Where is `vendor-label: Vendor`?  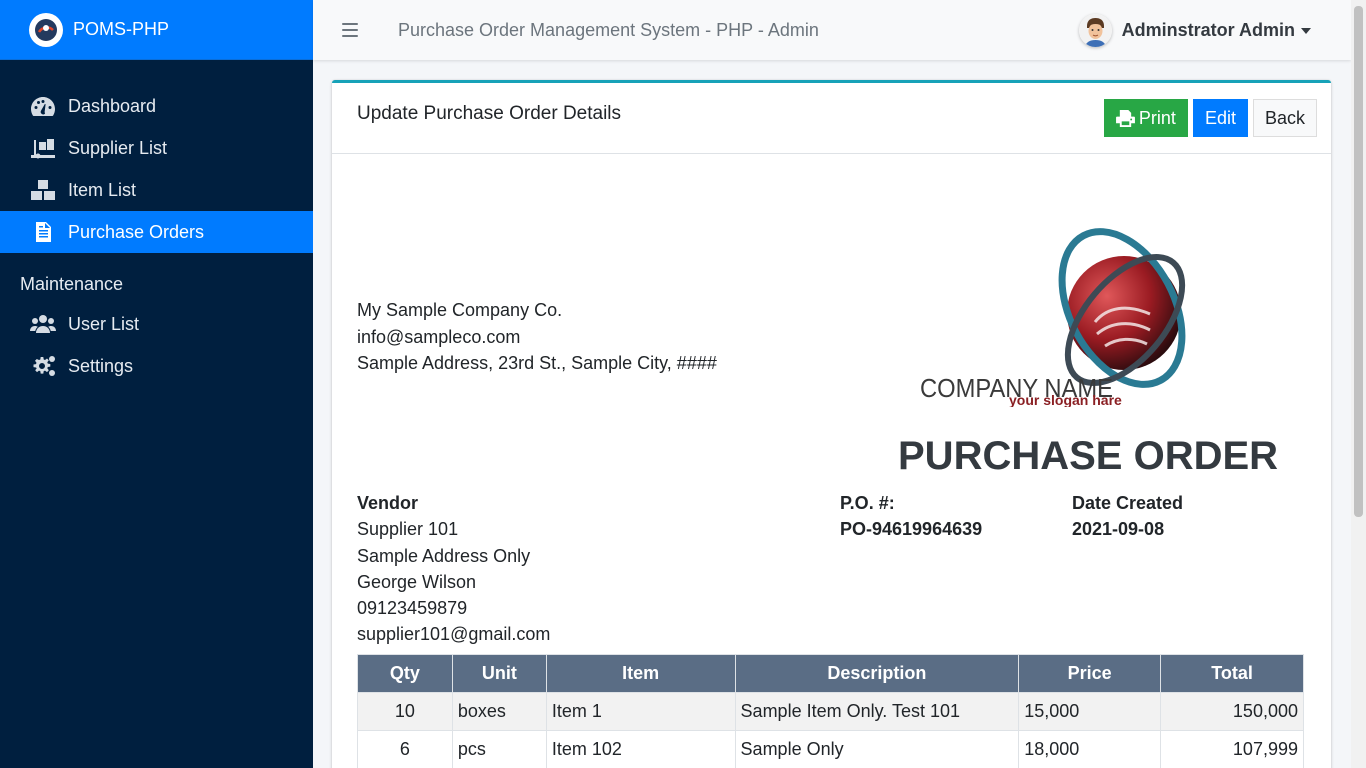
vendor-label: Vendor is located at coordinates (388, 503).